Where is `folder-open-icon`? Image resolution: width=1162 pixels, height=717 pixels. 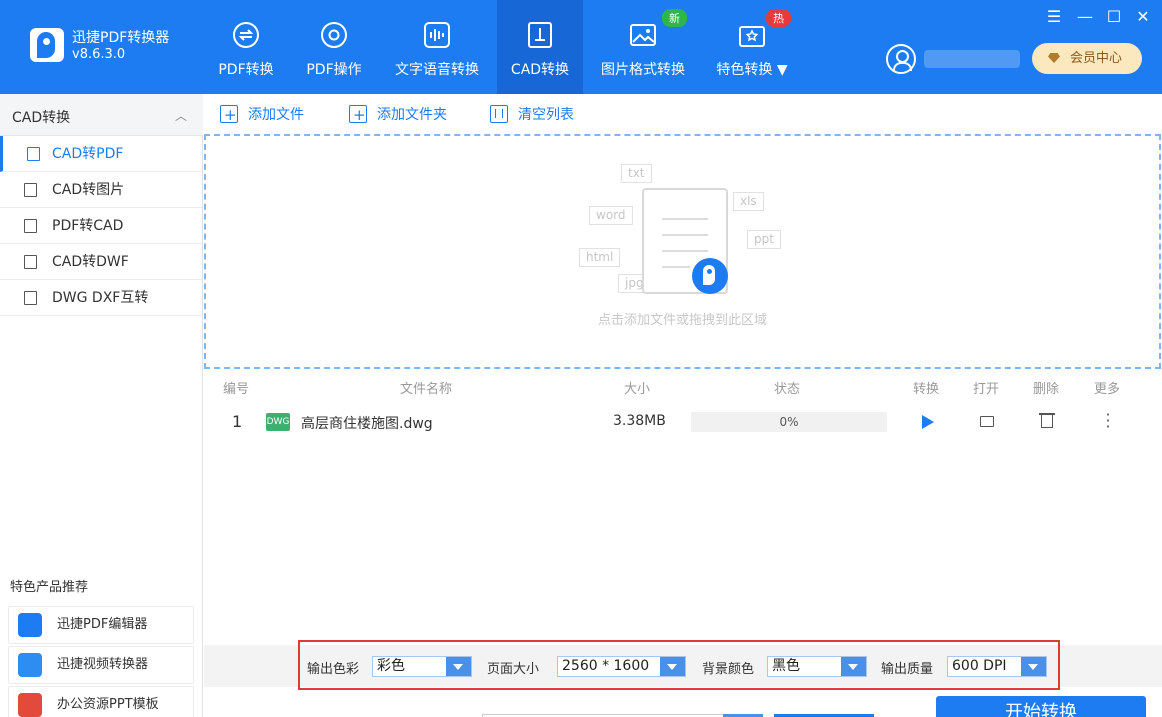
folder-open-icon is located at coordinates (987, 421).